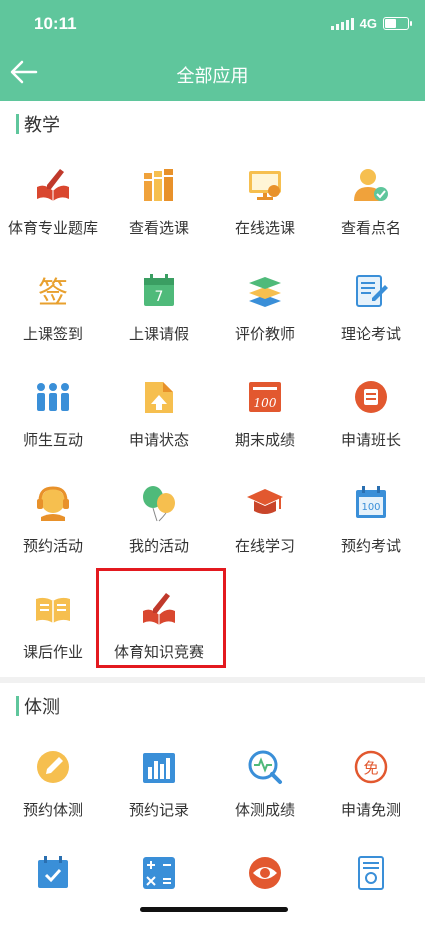  What do you see at coordinates (212, 76) in the screenshot?
I see `page-title: 全部应用` at bounding box center [212, 76].